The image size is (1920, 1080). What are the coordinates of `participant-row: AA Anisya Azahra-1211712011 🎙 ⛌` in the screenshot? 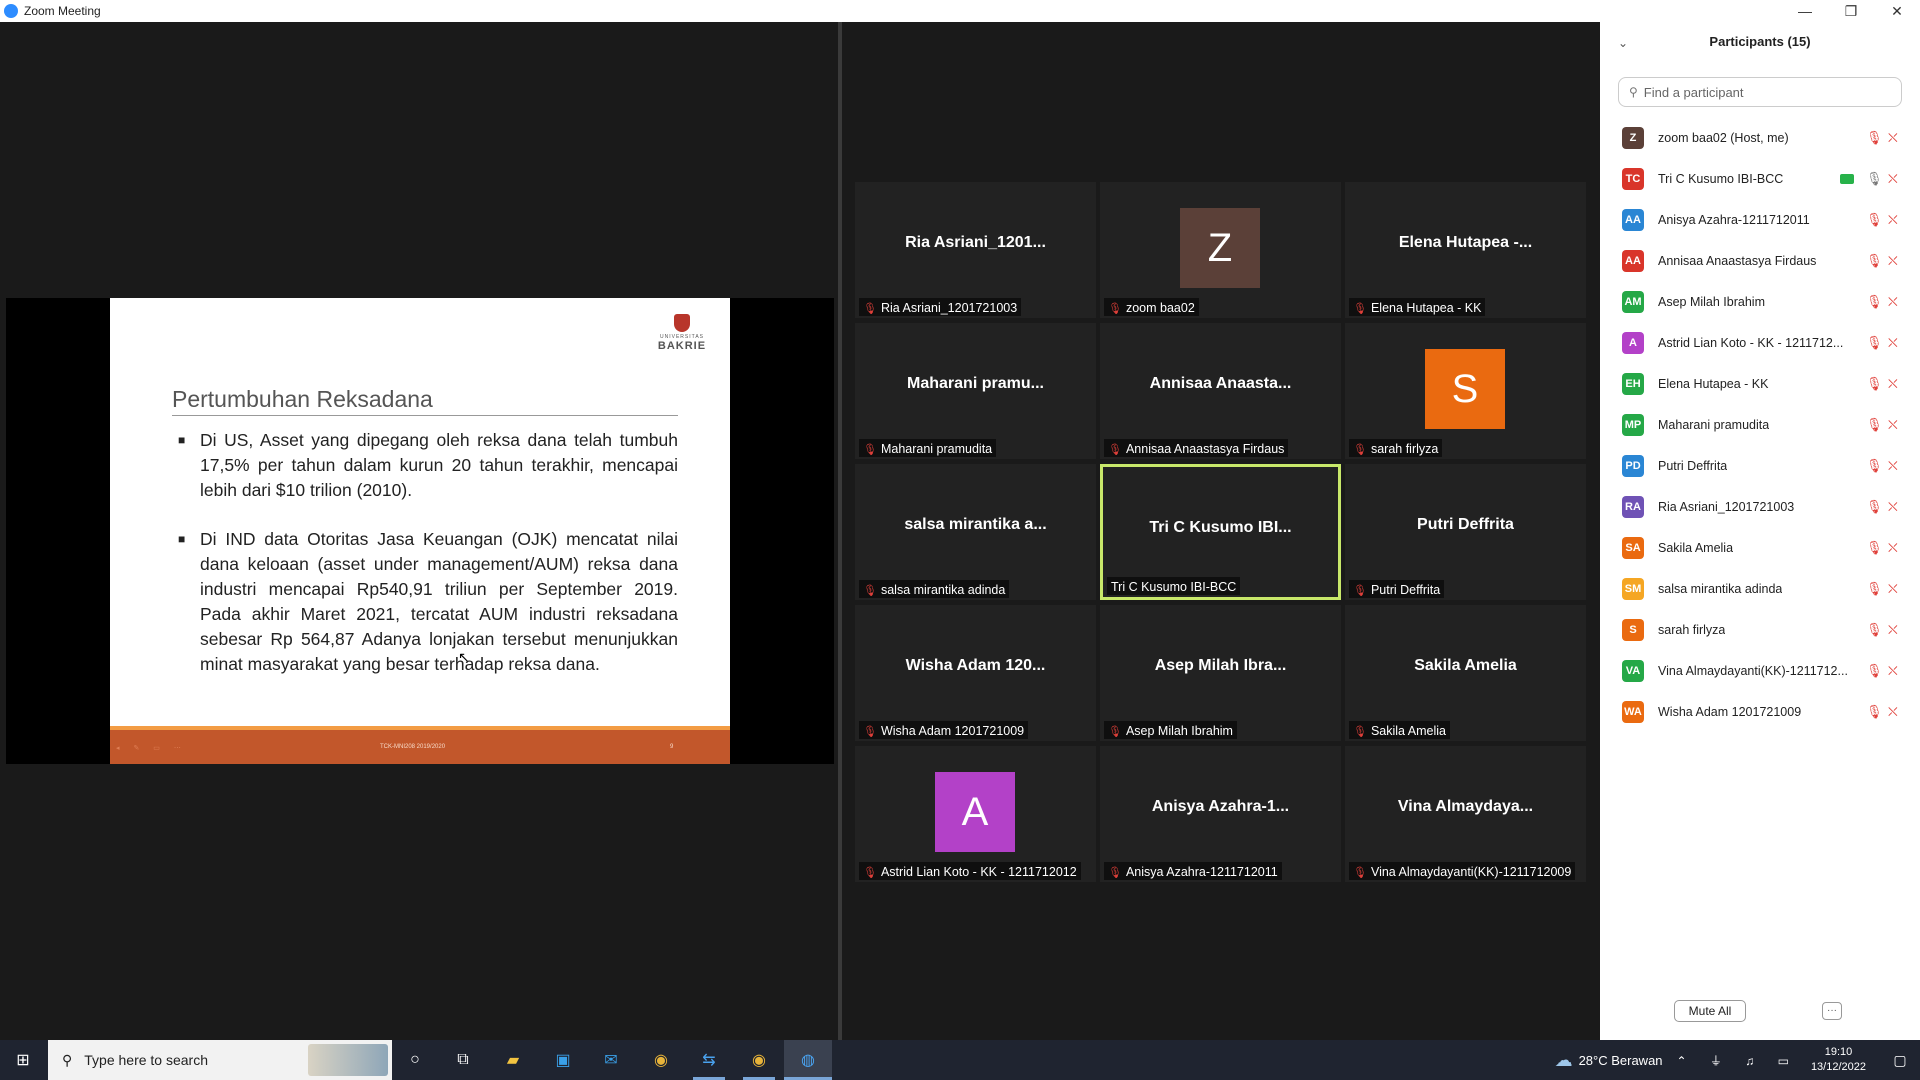 It's located at (1760, 219).